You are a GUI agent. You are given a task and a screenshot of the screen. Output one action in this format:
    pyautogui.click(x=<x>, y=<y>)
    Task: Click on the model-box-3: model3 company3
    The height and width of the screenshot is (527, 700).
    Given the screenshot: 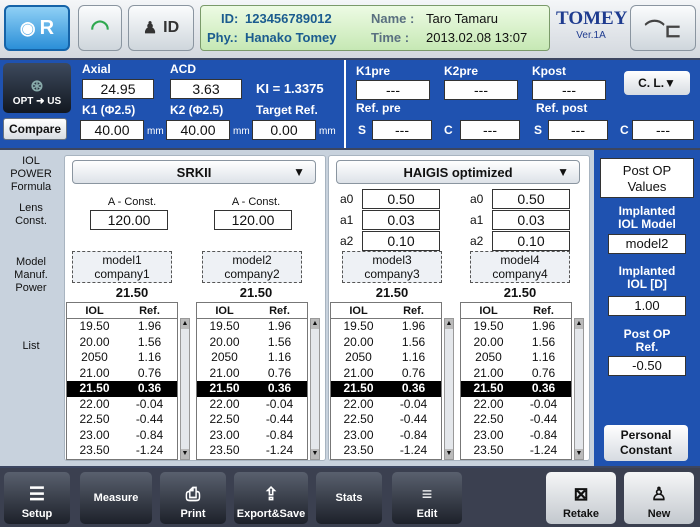 What is the action you would take?
    pyautogui.click(x=392, y=267)
    